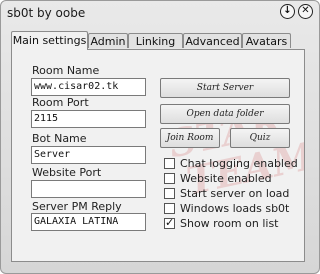 This screenshot has height=274, width=320. I want to click on checkbox-box: ✓, so click(169, 222).